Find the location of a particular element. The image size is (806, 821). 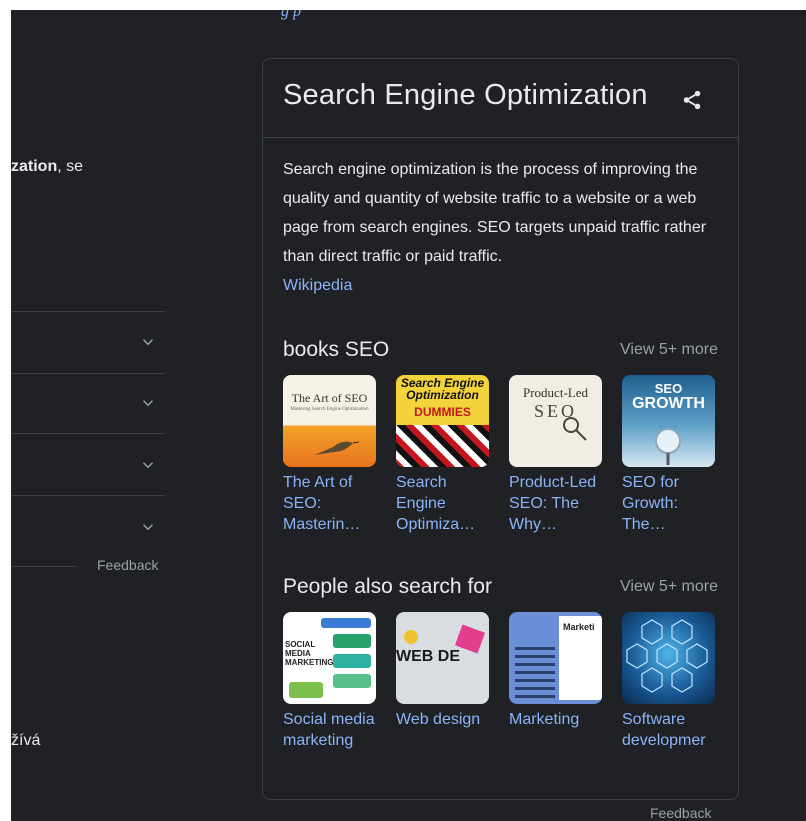

books-view-more: View 5+ more is located at coordinates (669, 350).